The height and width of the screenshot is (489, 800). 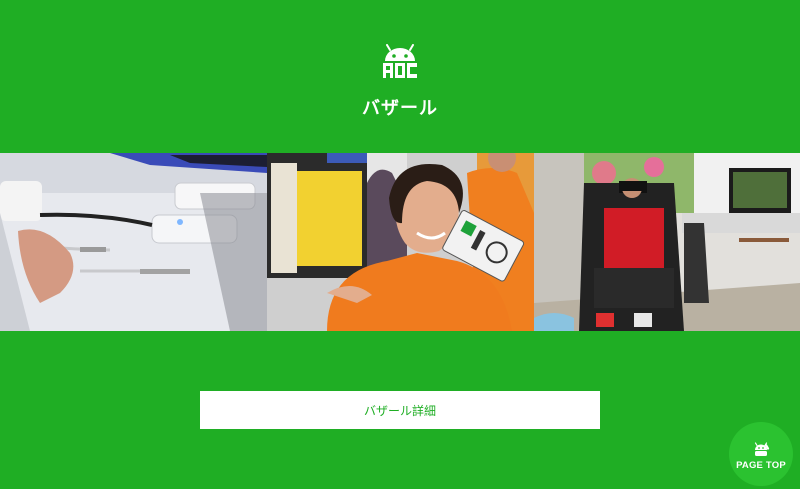 What do you see at coordinates (667, 242) in the screenshot?
I see `vr-racing-simulator-photo` at bounding box center [667, 242].